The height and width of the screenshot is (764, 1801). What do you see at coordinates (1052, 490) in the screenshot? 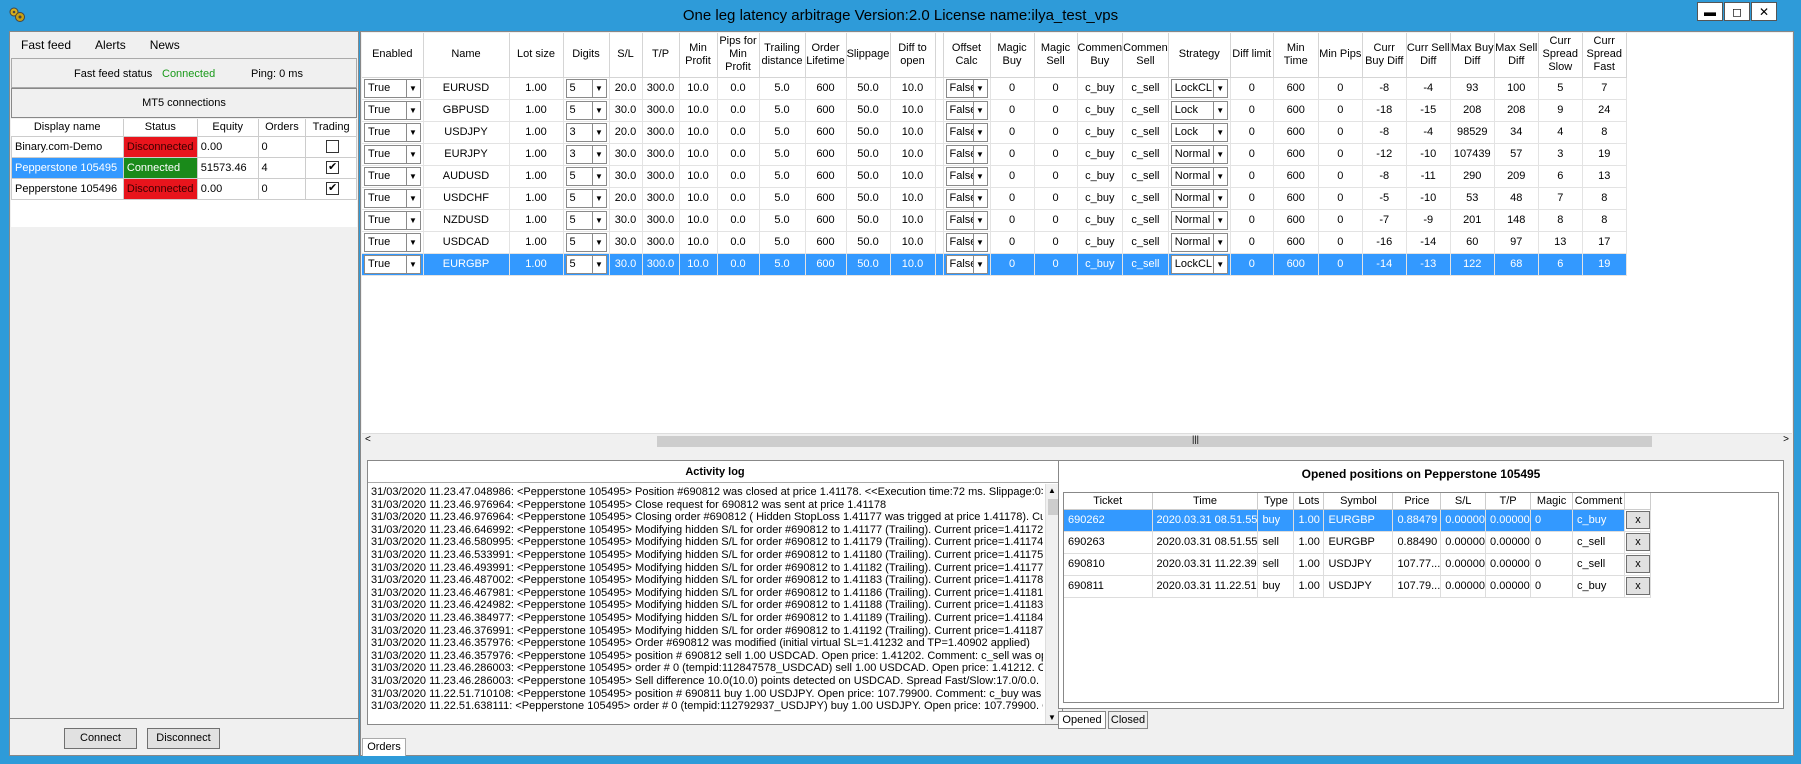
I see `scroll-up-icon: ▲` at bounding box center [1052, 490].